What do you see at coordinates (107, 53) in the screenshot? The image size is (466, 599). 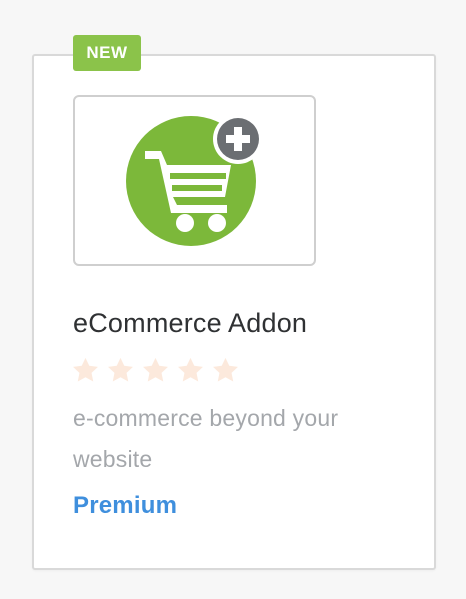 I see `new-badge: NEW` at bounding box center [107, 53].